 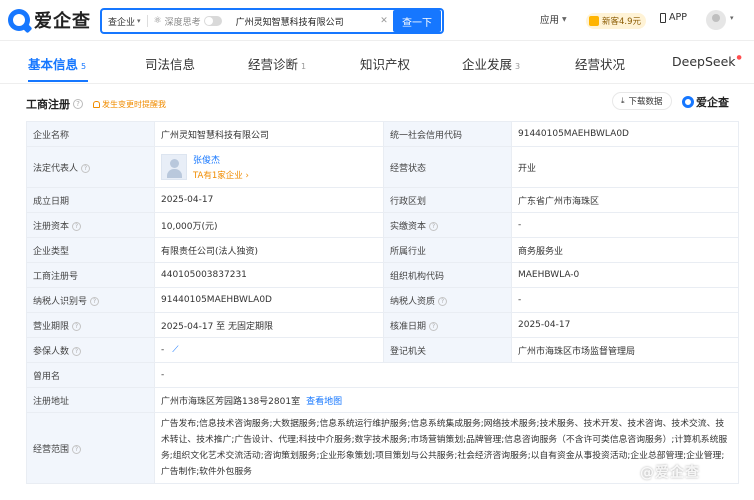 What do you see at coordinates (51, 351) in the screenshot?
I see `field-label: 参保人数` at bounding box center [51, 351].